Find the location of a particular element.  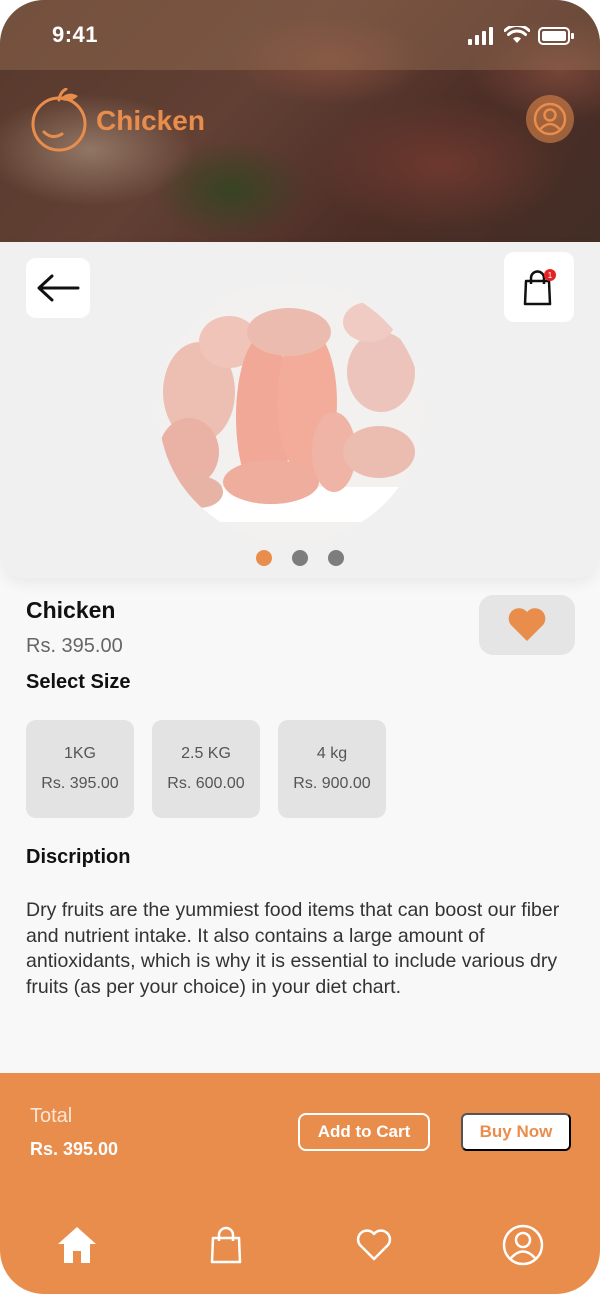

arrow-left-icon is located at coordinates (58, 288).